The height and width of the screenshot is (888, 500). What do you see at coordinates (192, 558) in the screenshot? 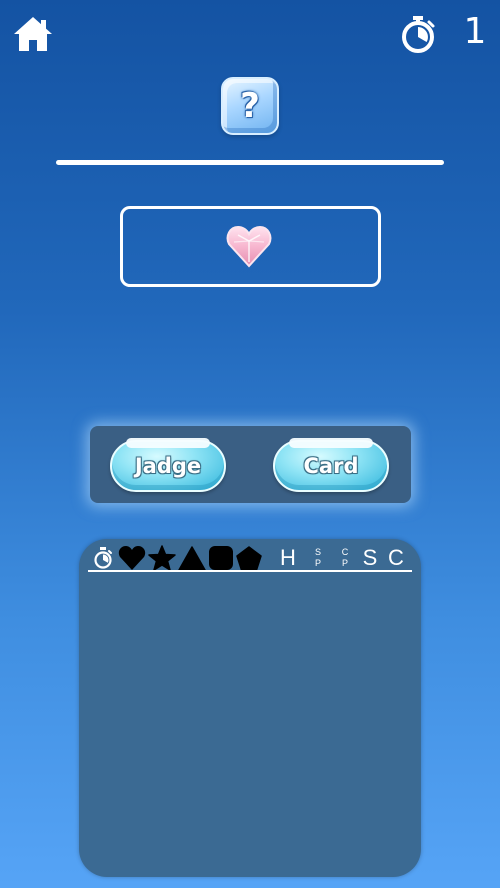
I see `triangle-icon` at bounding box center [192, 558].